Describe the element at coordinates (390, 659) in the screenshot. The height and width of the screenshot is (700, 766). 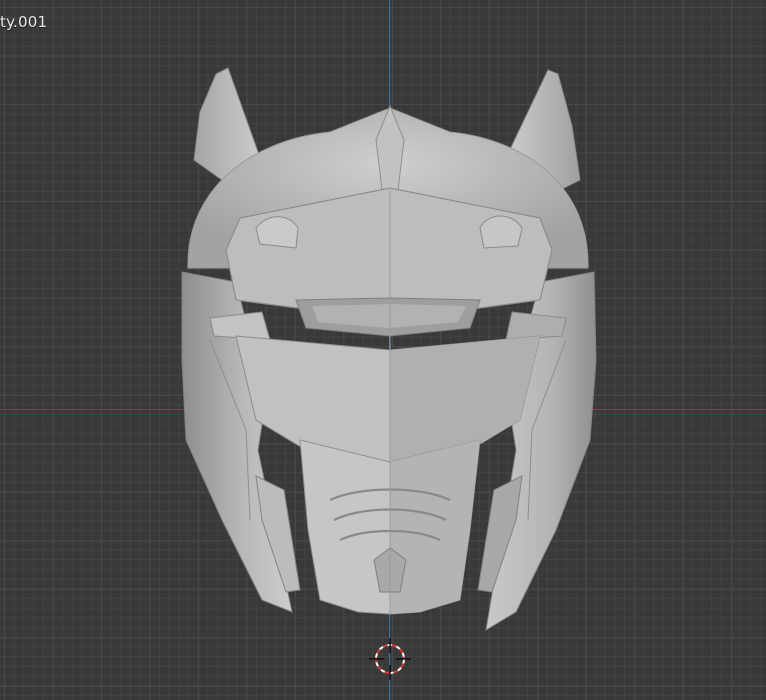
I see `3d-cursor-icon` at that location.